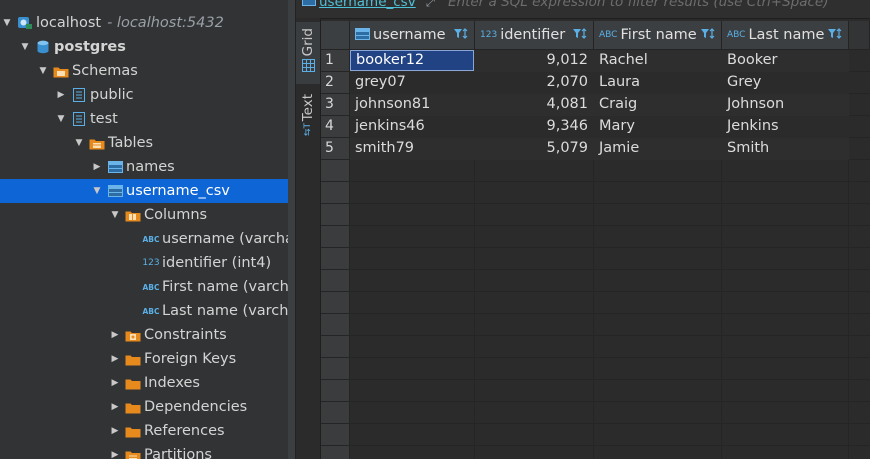  What do you see at coordinates (534, 149) in the screenshot?
I see `grid-cell-identifier: 5,079` at bounding box center [534, 149].